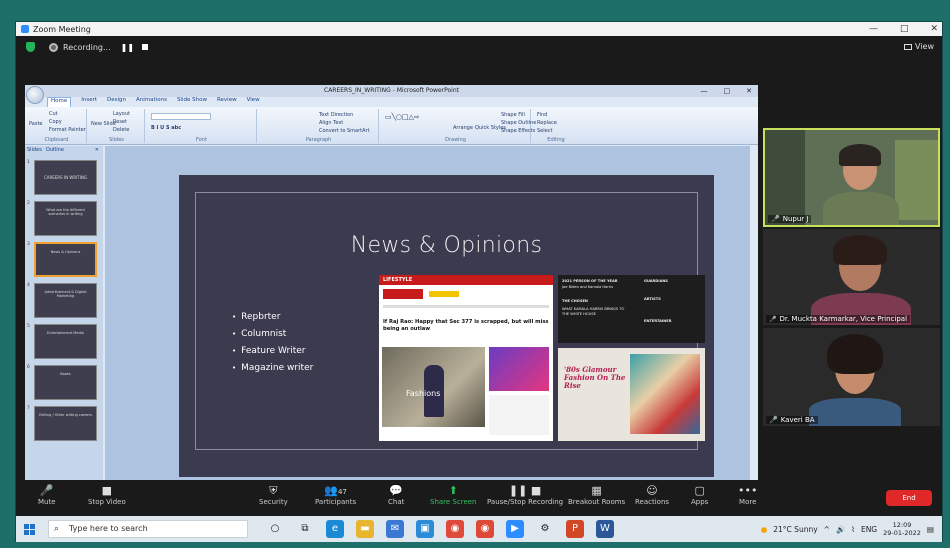 This screenshot has height=548, width=950. I want to click on pause-recording-icon: ❚❚, so click(127, 47).